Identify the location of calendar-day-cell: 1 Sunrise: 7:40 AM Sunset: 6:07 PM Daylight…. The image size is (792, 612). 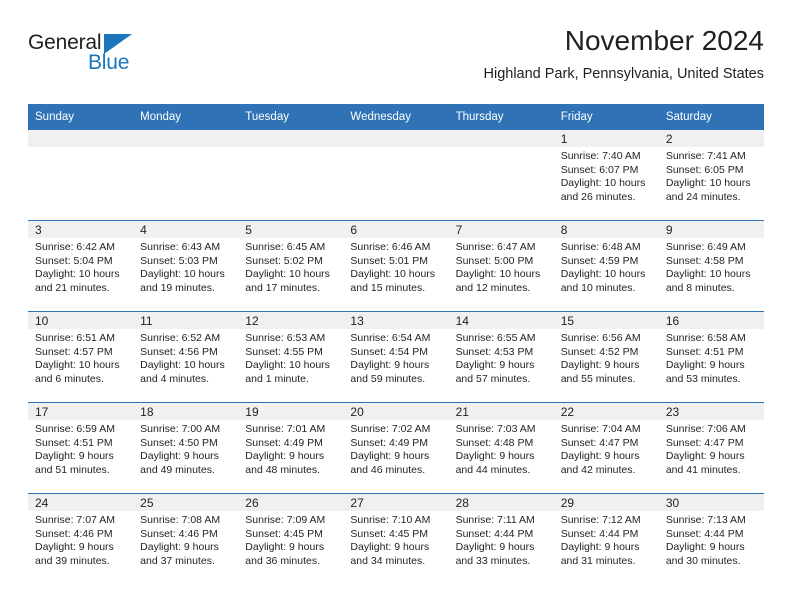
(606, 175).